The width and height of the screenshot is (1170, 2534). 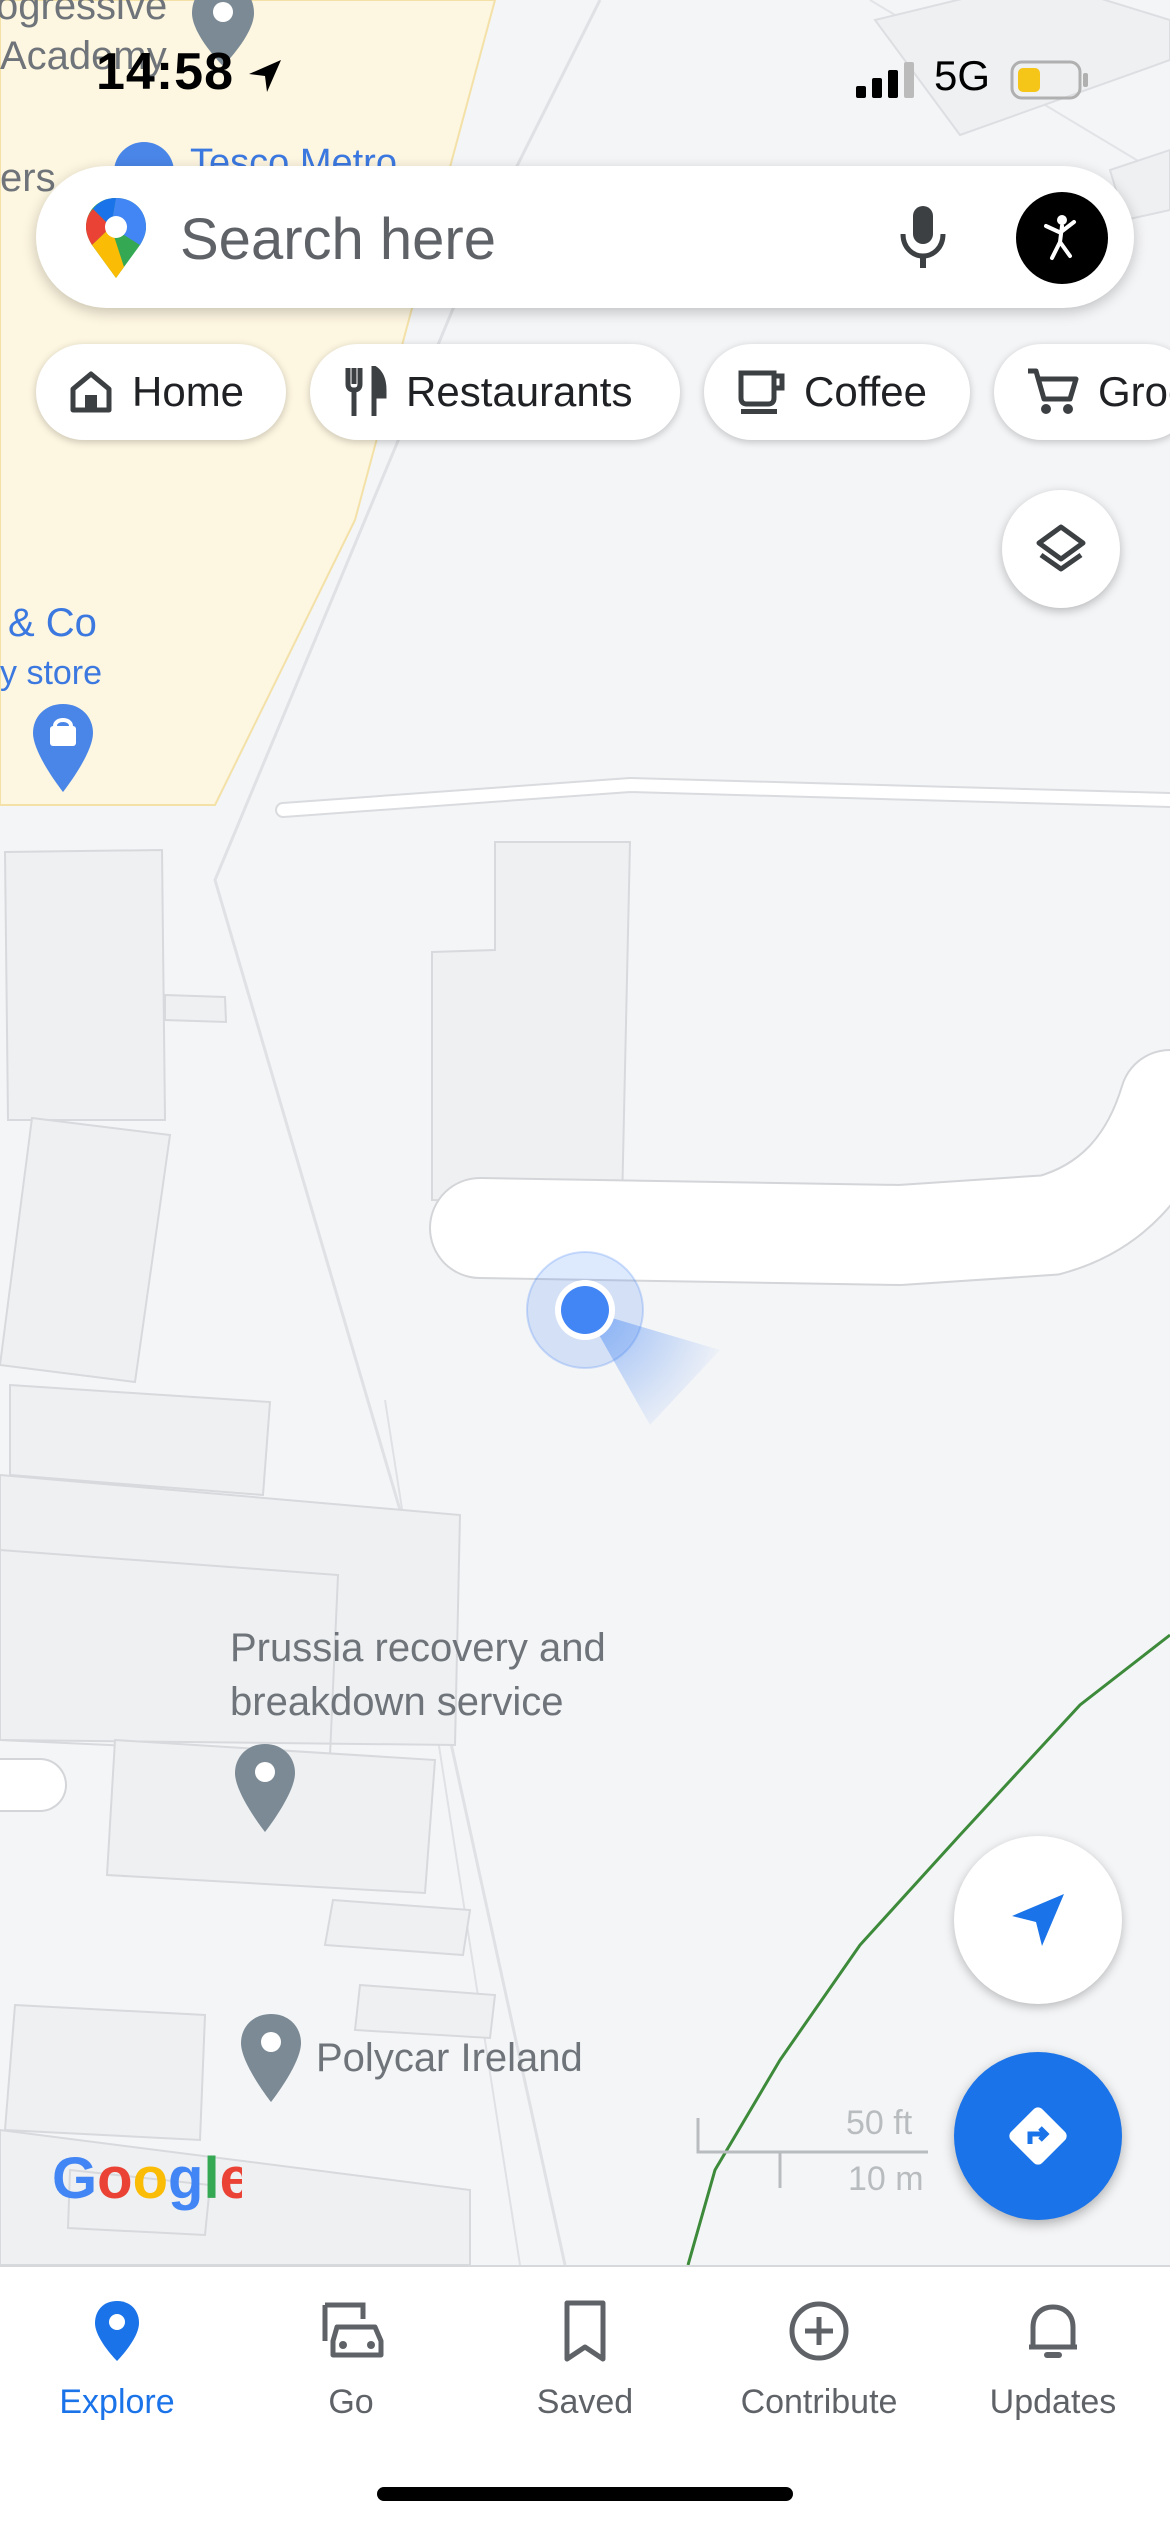 I want to click on map-label-prussia: breakdown service, so click(x=397, y=1702).